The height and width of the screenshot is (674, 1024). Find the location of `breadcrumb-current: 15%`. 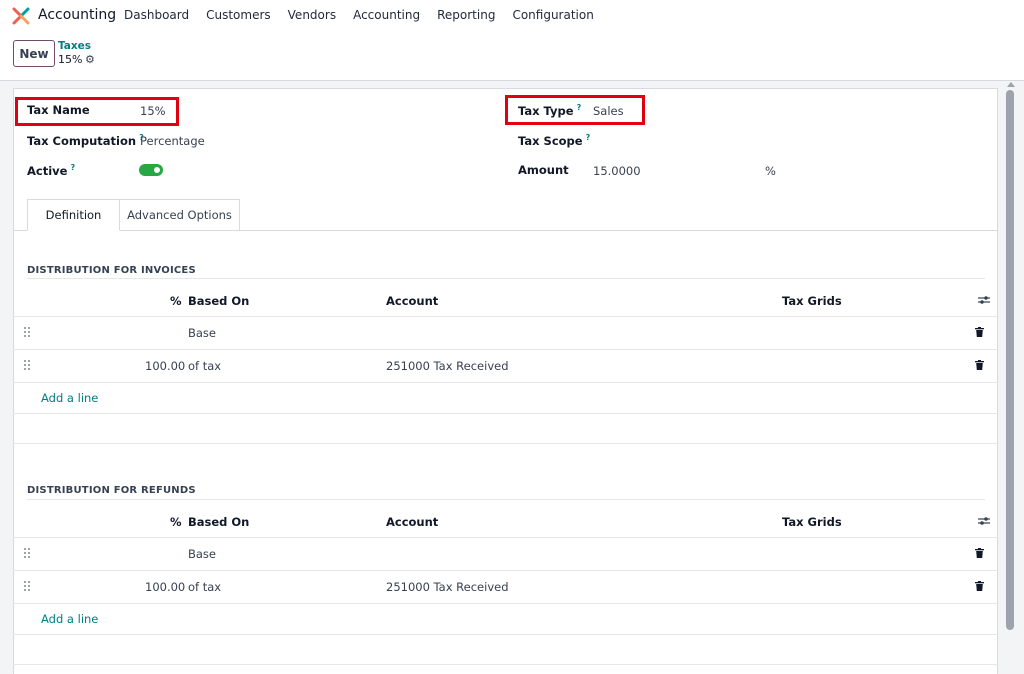

breadcrumb-current: 15% is located at coordinates (70, 59).